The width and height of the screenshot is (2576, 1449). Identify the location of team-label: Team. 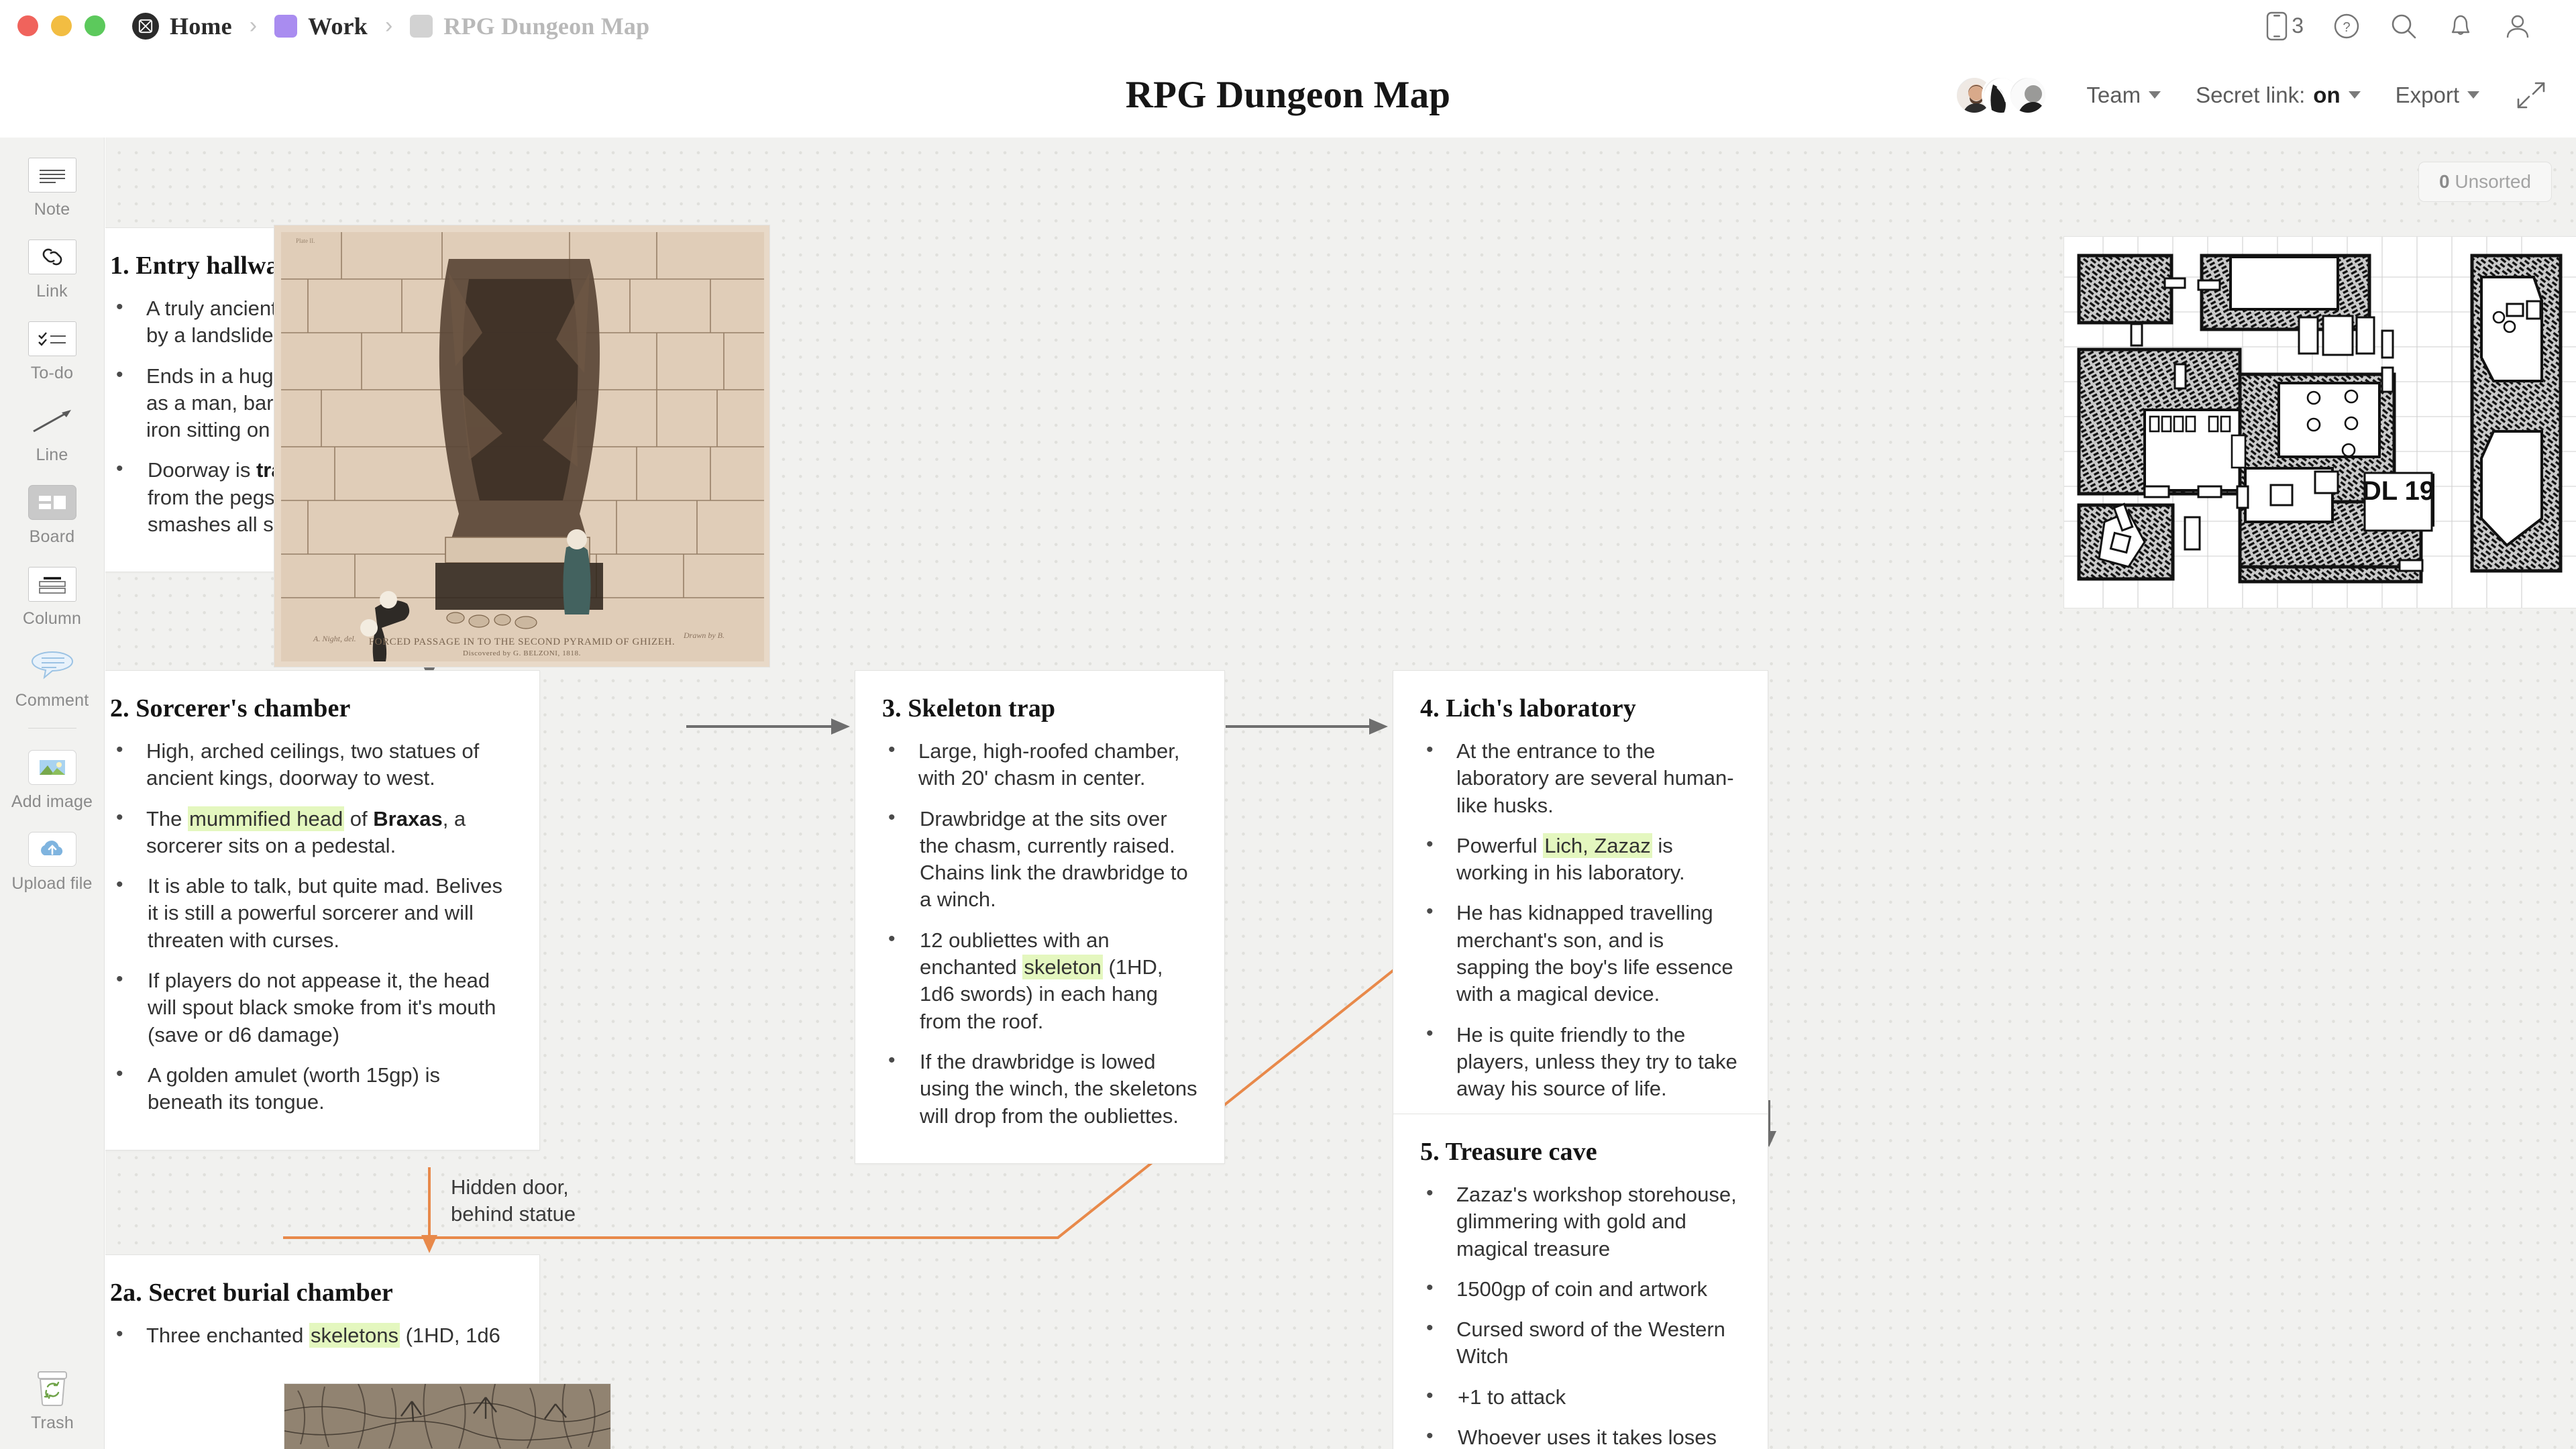
(2113, 94).